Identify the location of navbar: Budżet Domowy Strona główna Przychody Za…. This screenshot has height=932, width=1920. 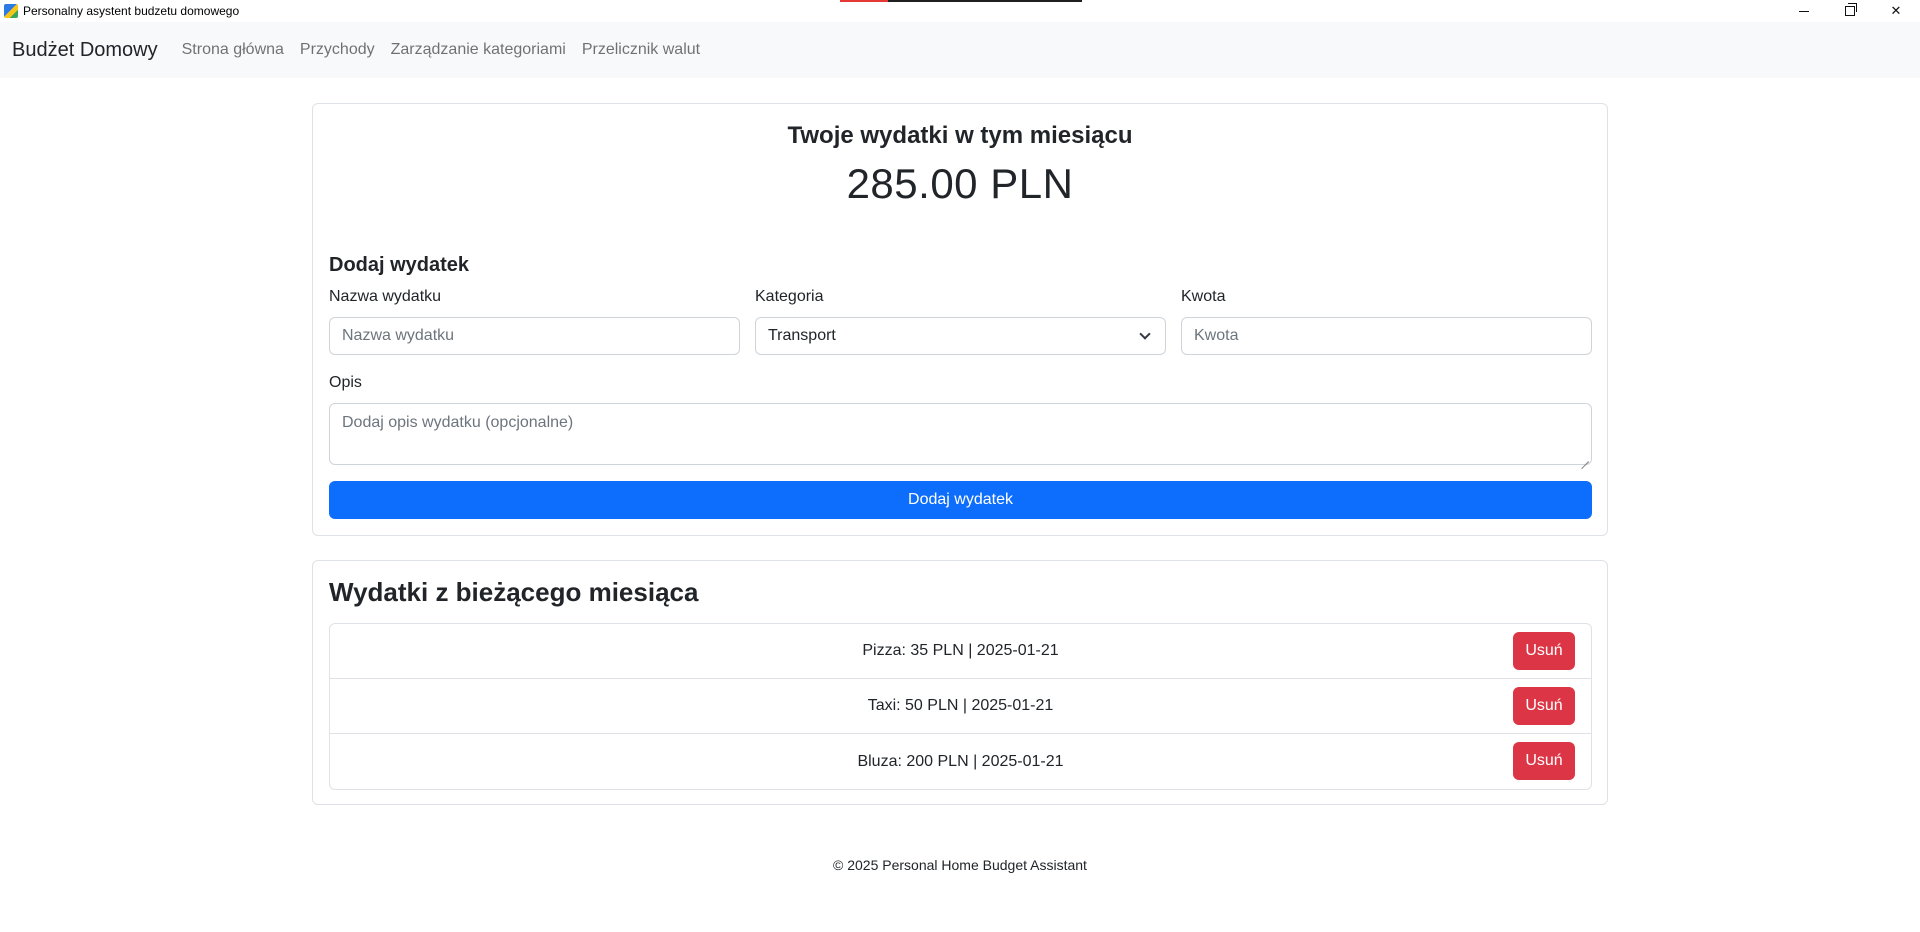
(960, 50).